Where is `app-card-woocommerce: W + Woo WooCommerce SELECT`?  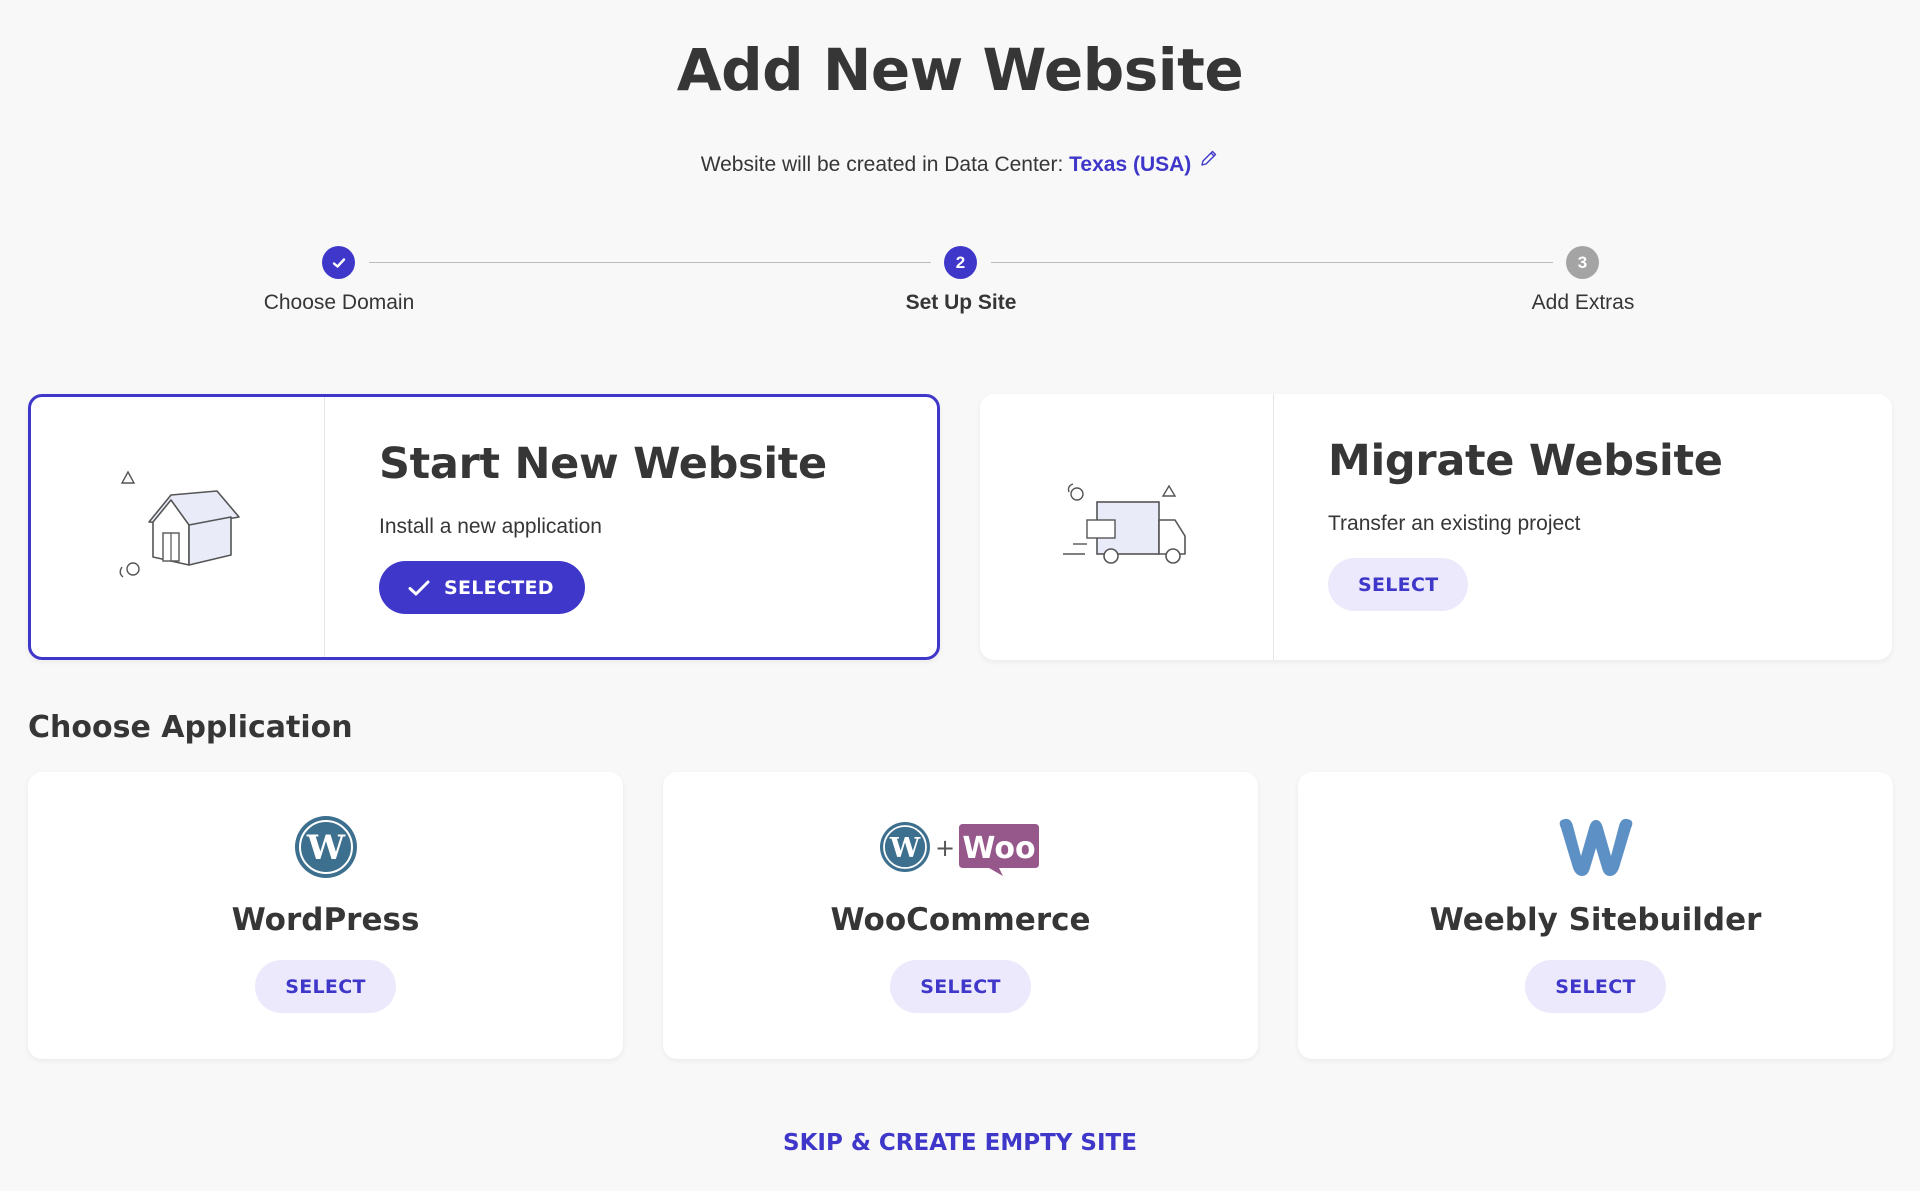 app-card-woocommerce: W + Woo WooCommerce SELECT is located at coordinates (960, 915).